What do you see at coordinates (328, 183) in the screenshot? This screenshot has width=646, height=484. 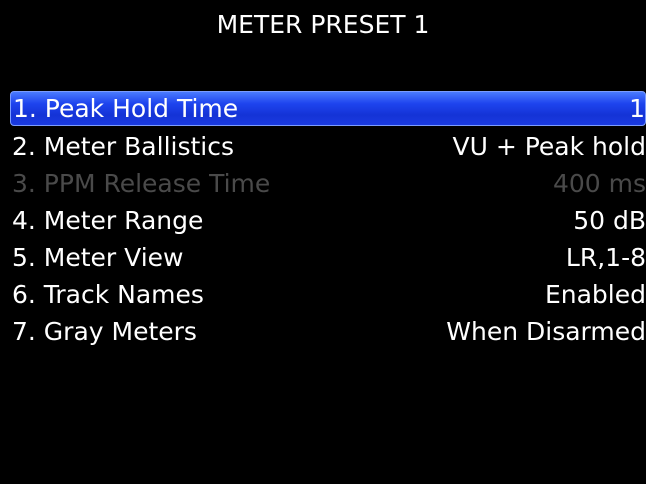 I see `menu-item-ppm-release-time: 3. PPM Release Time 400 ms` at bounding box center [328, 183].